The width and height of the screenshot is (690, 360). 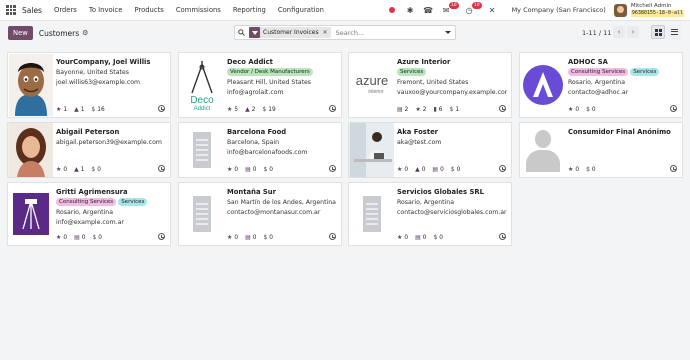 What do you see at coordinates (596, 33) in the screenshot?
I see `pager-value: 1-11 / 11` at bounding box center [596, 33].